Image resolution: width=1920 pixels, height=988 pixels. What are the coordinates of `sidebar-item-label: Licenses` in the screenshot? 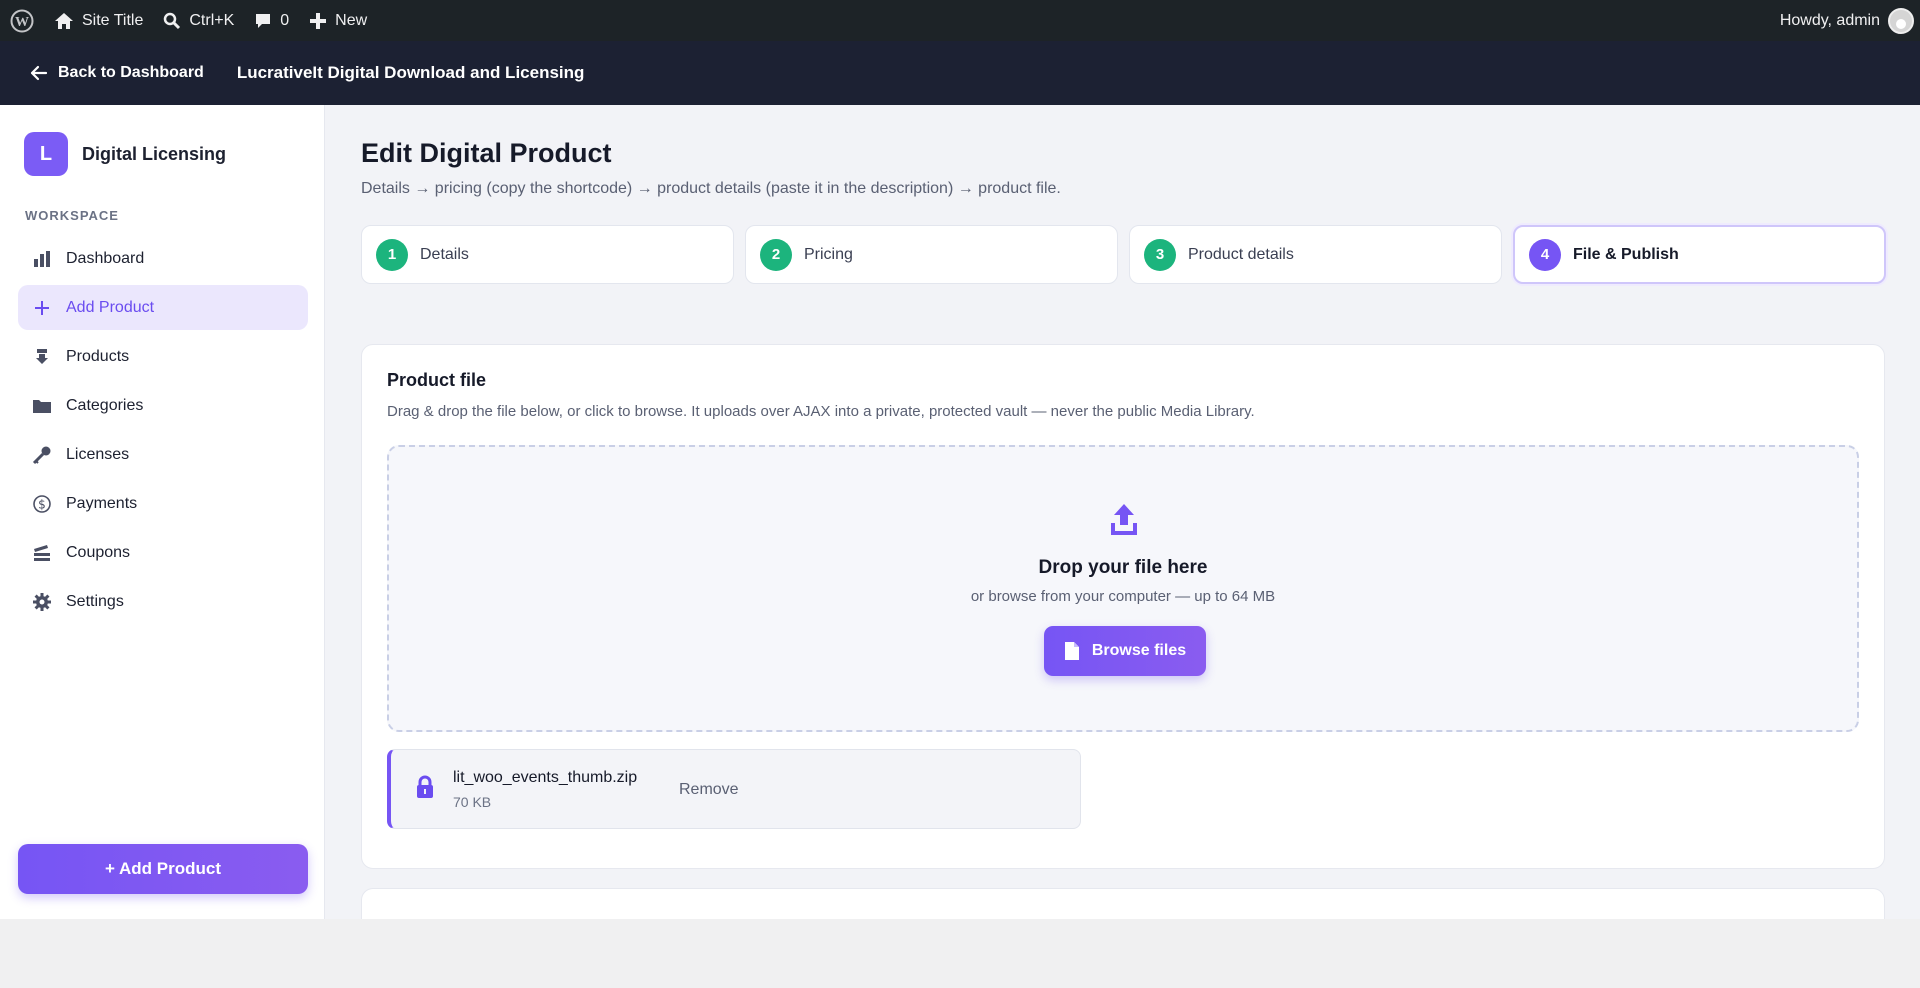 It's located at (98, 454).